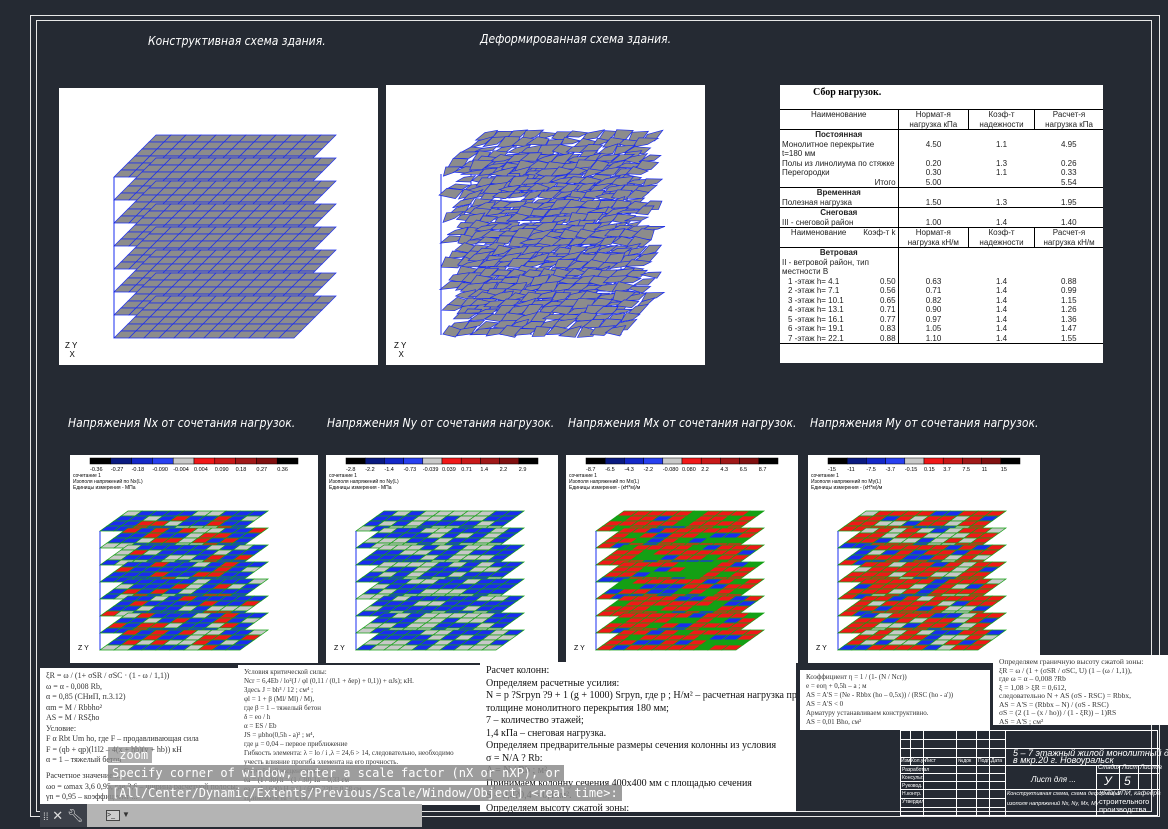  Describe the element at coordinates (913, 778) in the screenshot. I see `titleblock-role: Консульт.` at that location.